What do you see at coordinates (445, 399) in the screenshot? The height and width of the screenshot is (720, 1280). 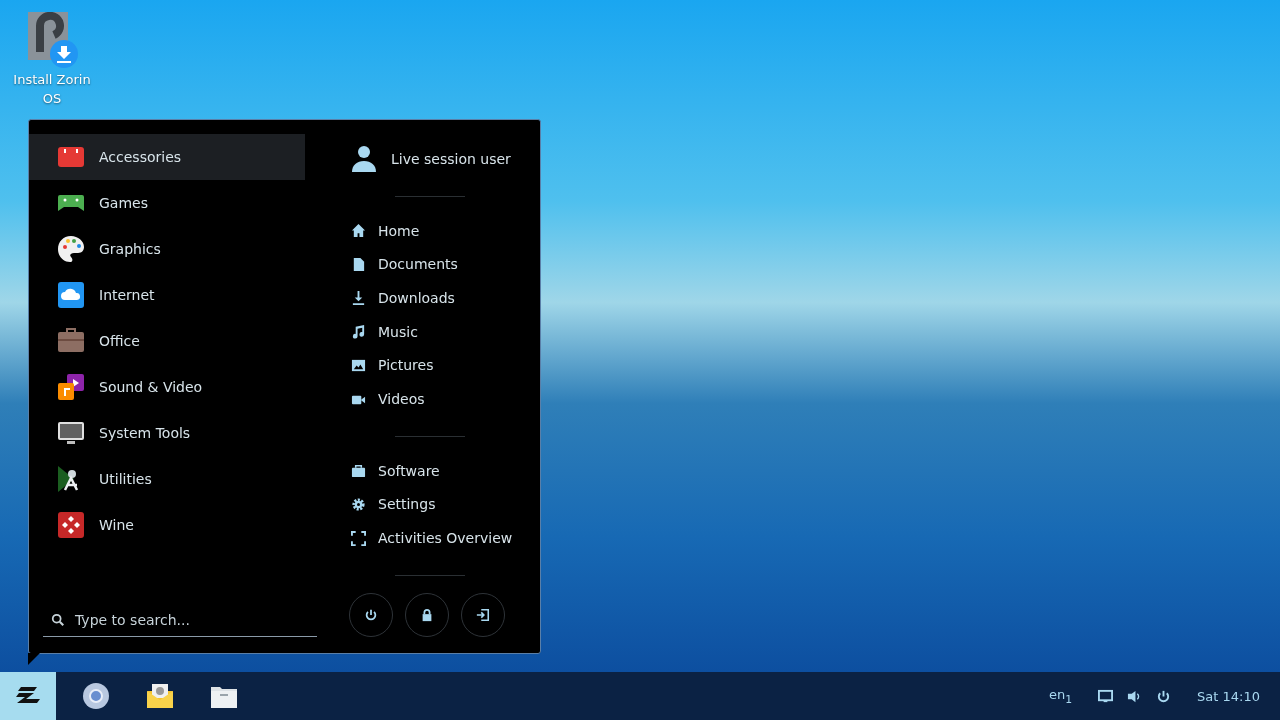 I see `menu-link: Videos` at bounding box center [445, 399].